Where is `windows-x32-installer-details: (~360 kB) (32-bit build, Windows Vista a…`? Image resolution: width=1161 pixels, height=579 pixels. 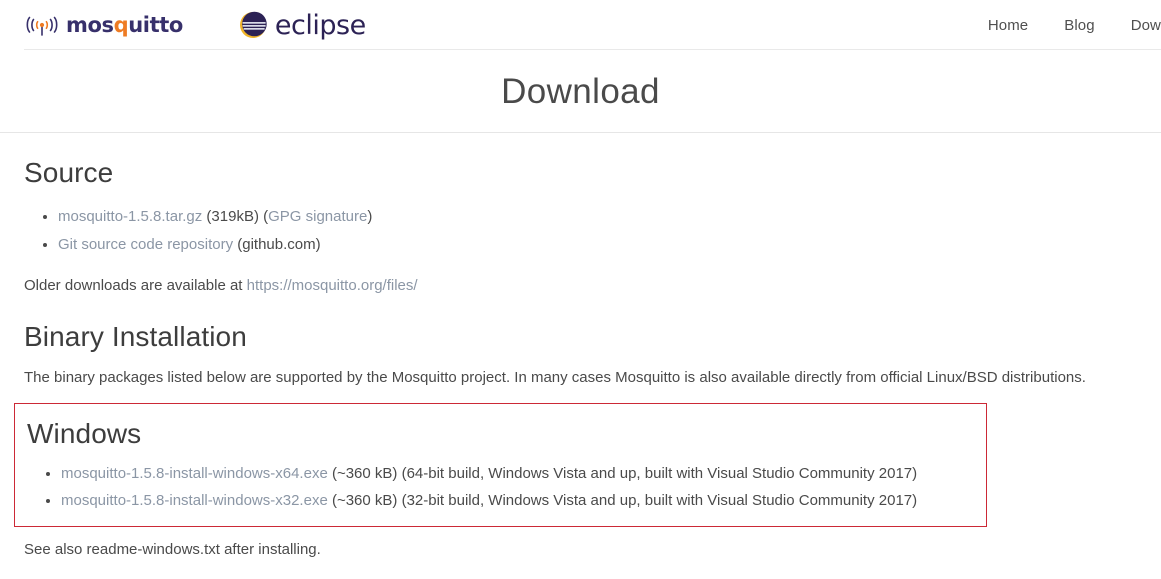 windows-x32-installer-details: (~360 kB) (32-bit build, Windows Vista a… is located at coordinates (622, 500).